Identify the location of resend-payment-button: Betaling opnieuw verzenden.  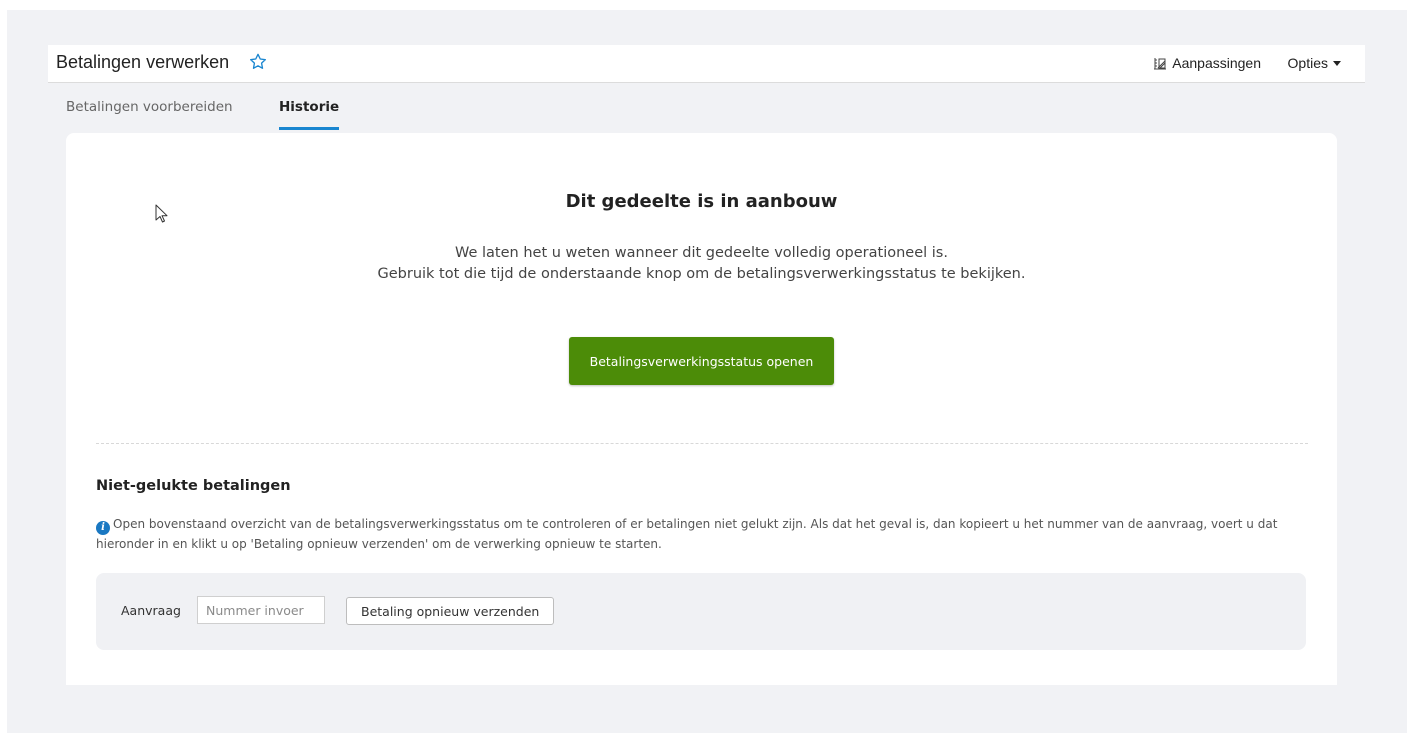
(450, 611).